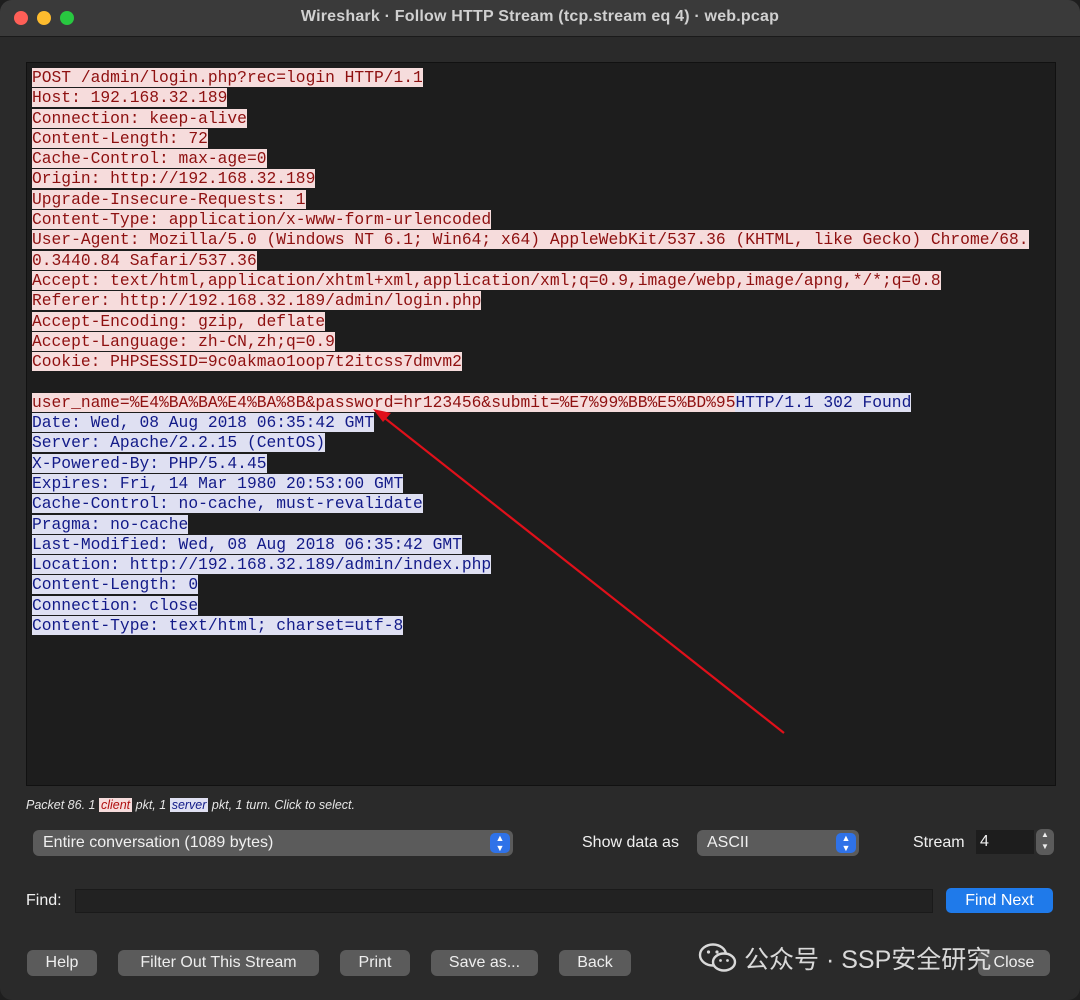 This screenshot has width=1080, height=1000. What do you see at coordinates (218, 963) in the screenshot?
I see `filter-out-stream-button: Filter Out This Stream` at bounding box center [218, 963].